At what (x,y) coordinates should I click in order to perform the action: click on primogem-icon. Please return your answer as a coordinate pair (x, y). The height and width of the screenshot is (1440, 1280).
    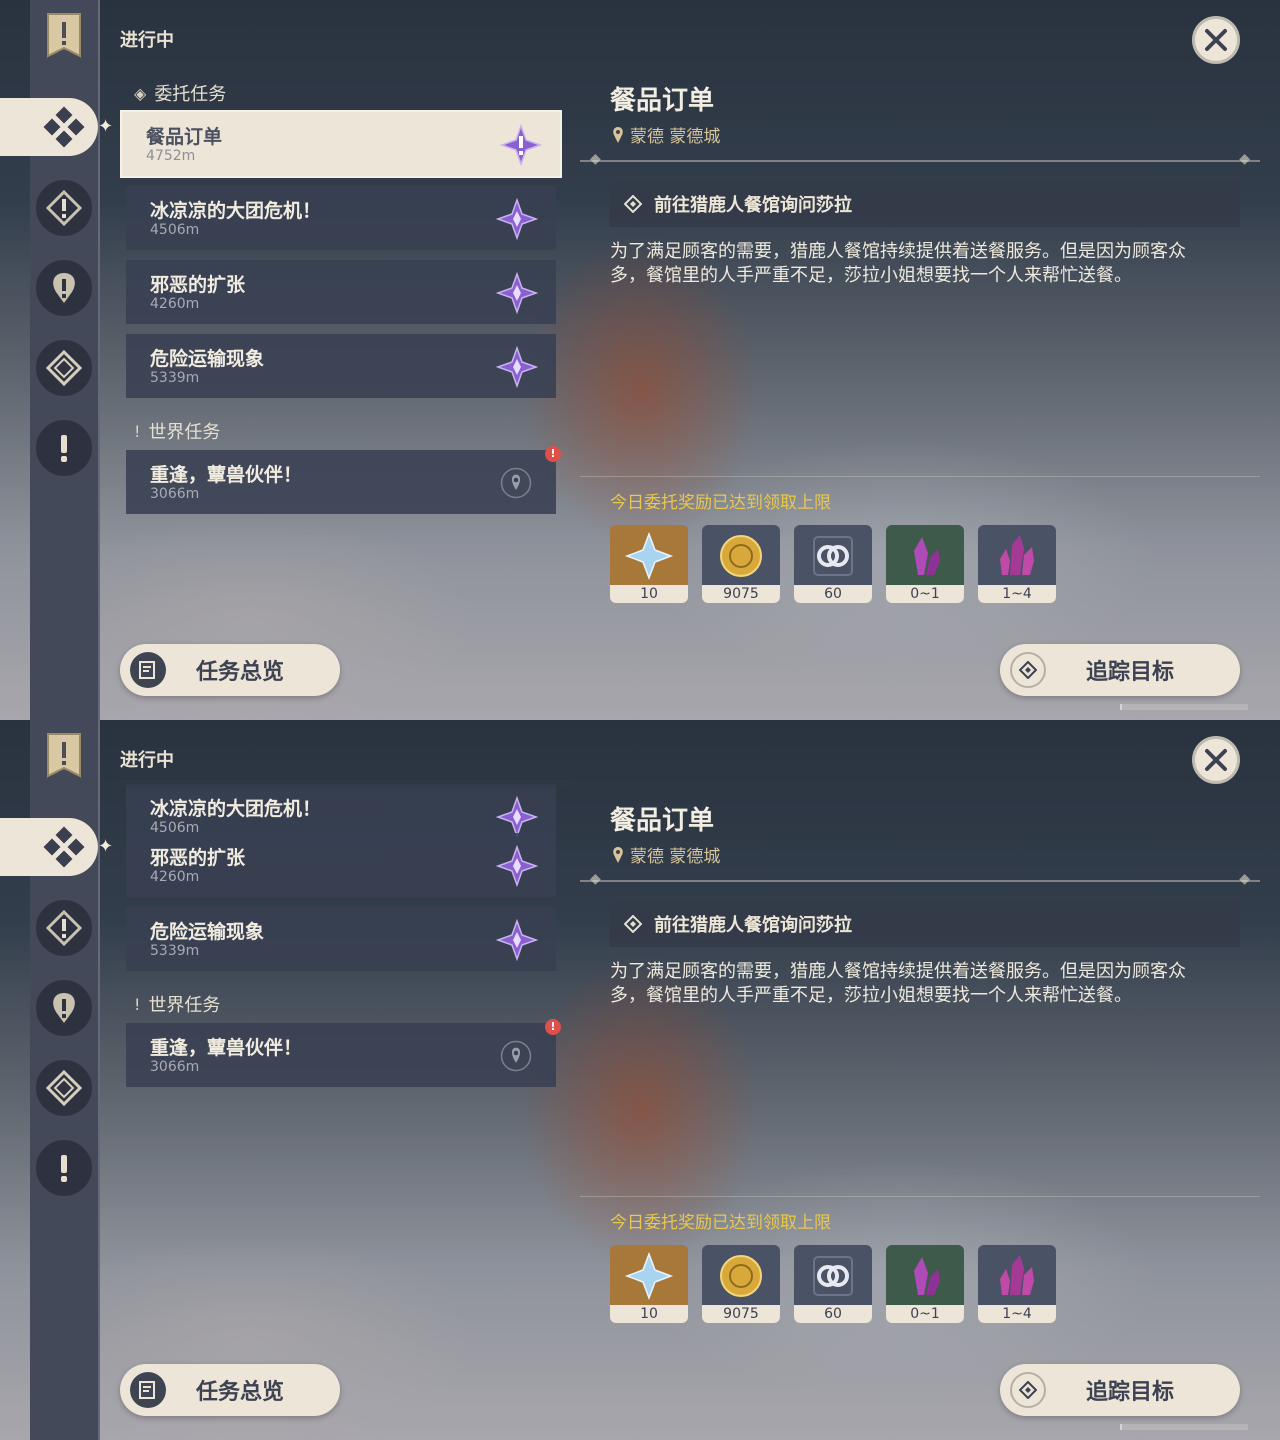
    Looking at the image, I should click on (649, 556).